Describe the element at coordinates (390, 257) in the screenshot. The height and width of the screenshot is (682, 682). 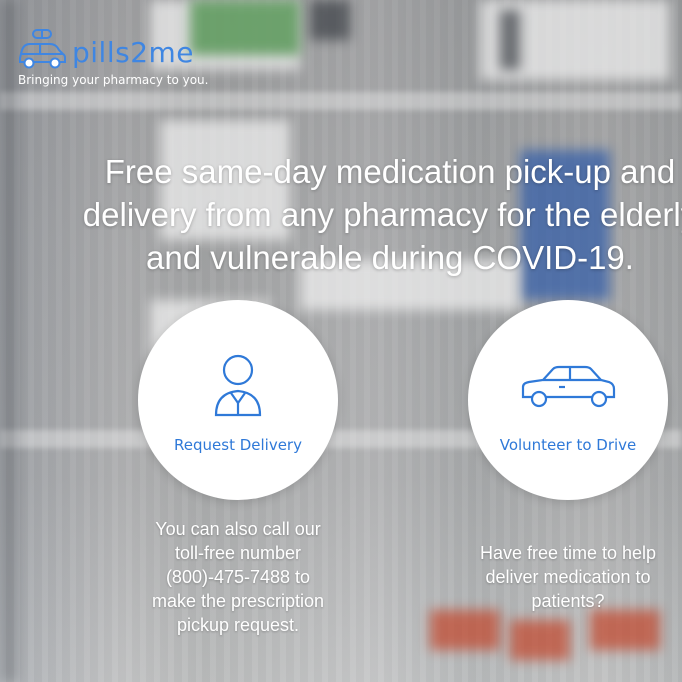
I see `headline-line: and vulnerable during COVID-19.` at that location.